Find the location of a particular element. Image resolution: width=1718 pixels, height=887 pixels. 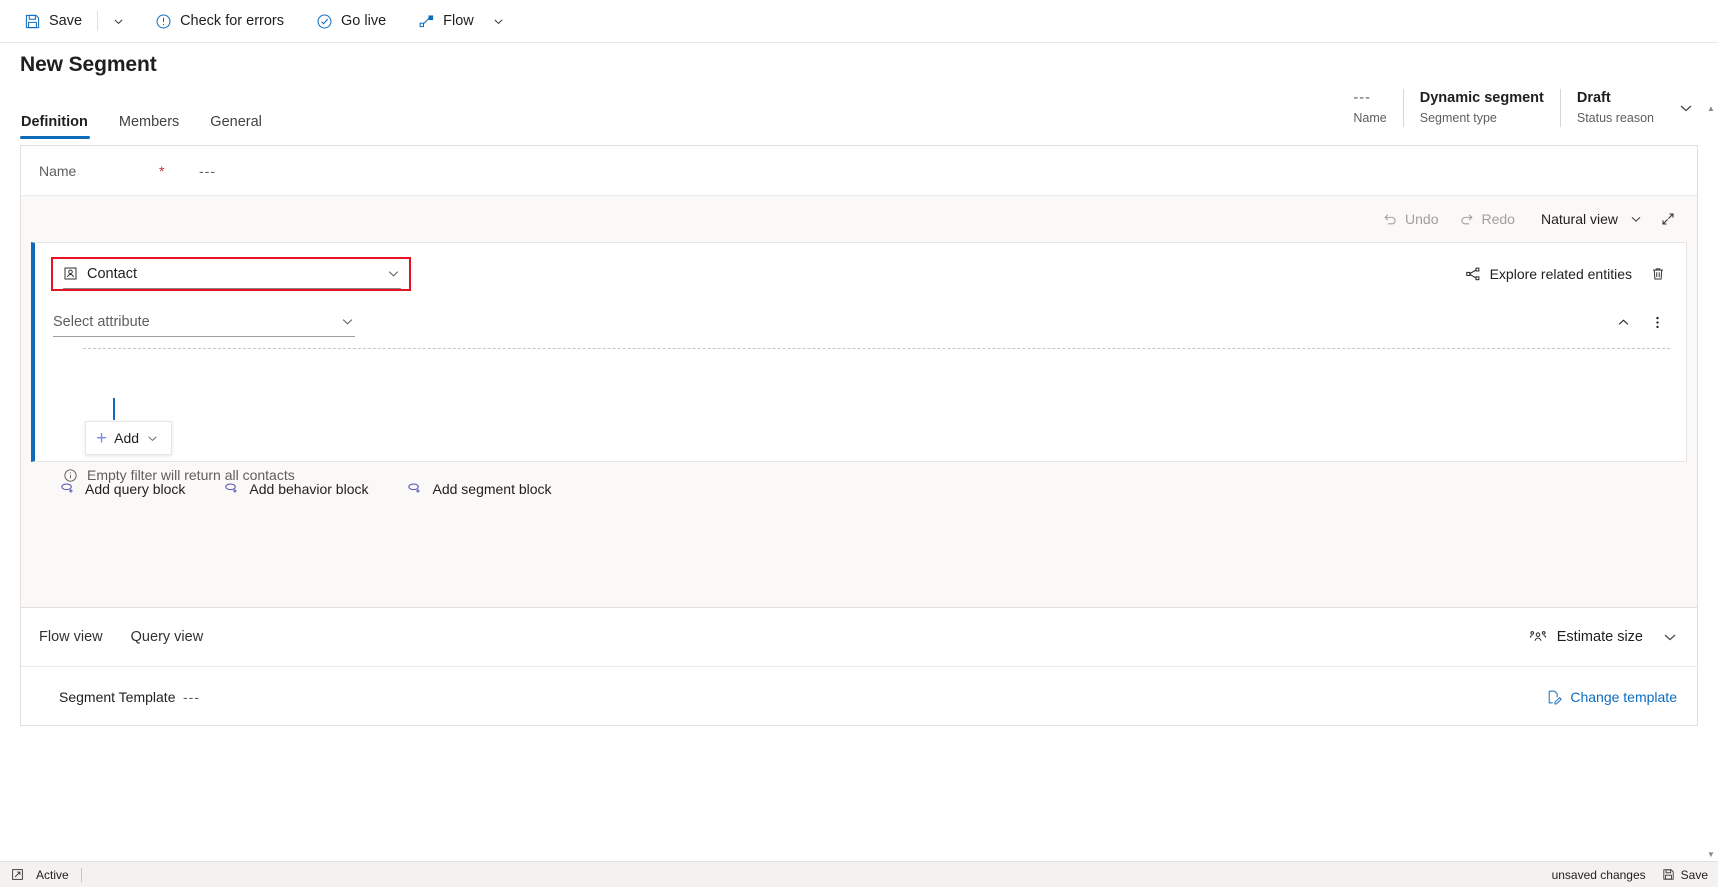

attribute-divider is located at coordinates (876, 348).